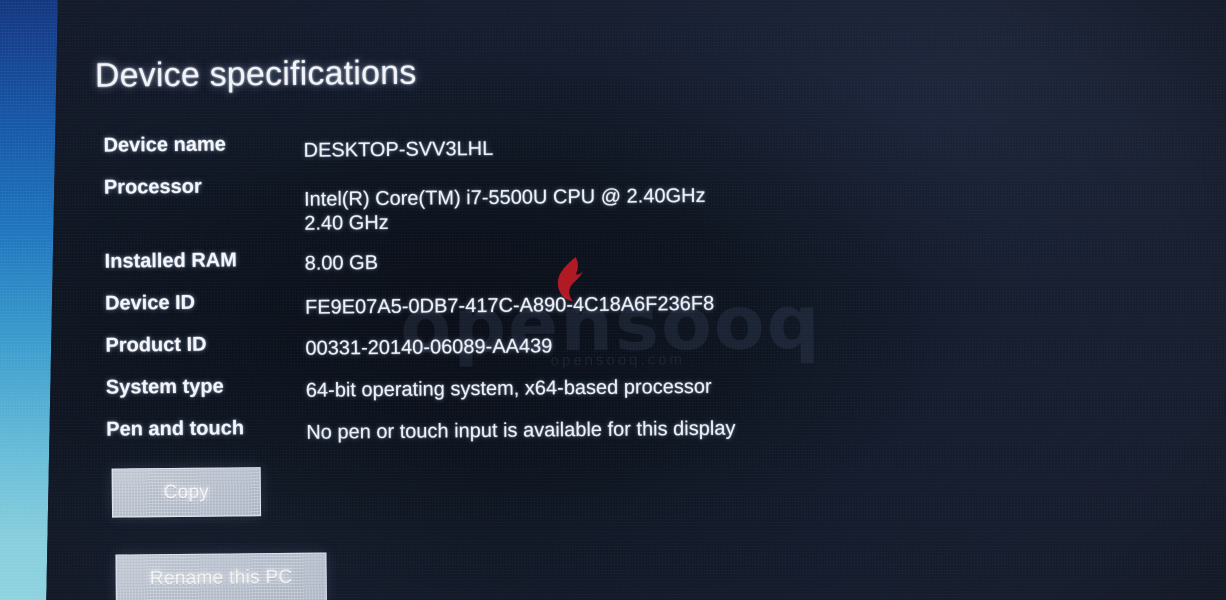 This screenshot has height=600, width=1226. I want to click on spec-label-processor: Processor, so click(152, 187).